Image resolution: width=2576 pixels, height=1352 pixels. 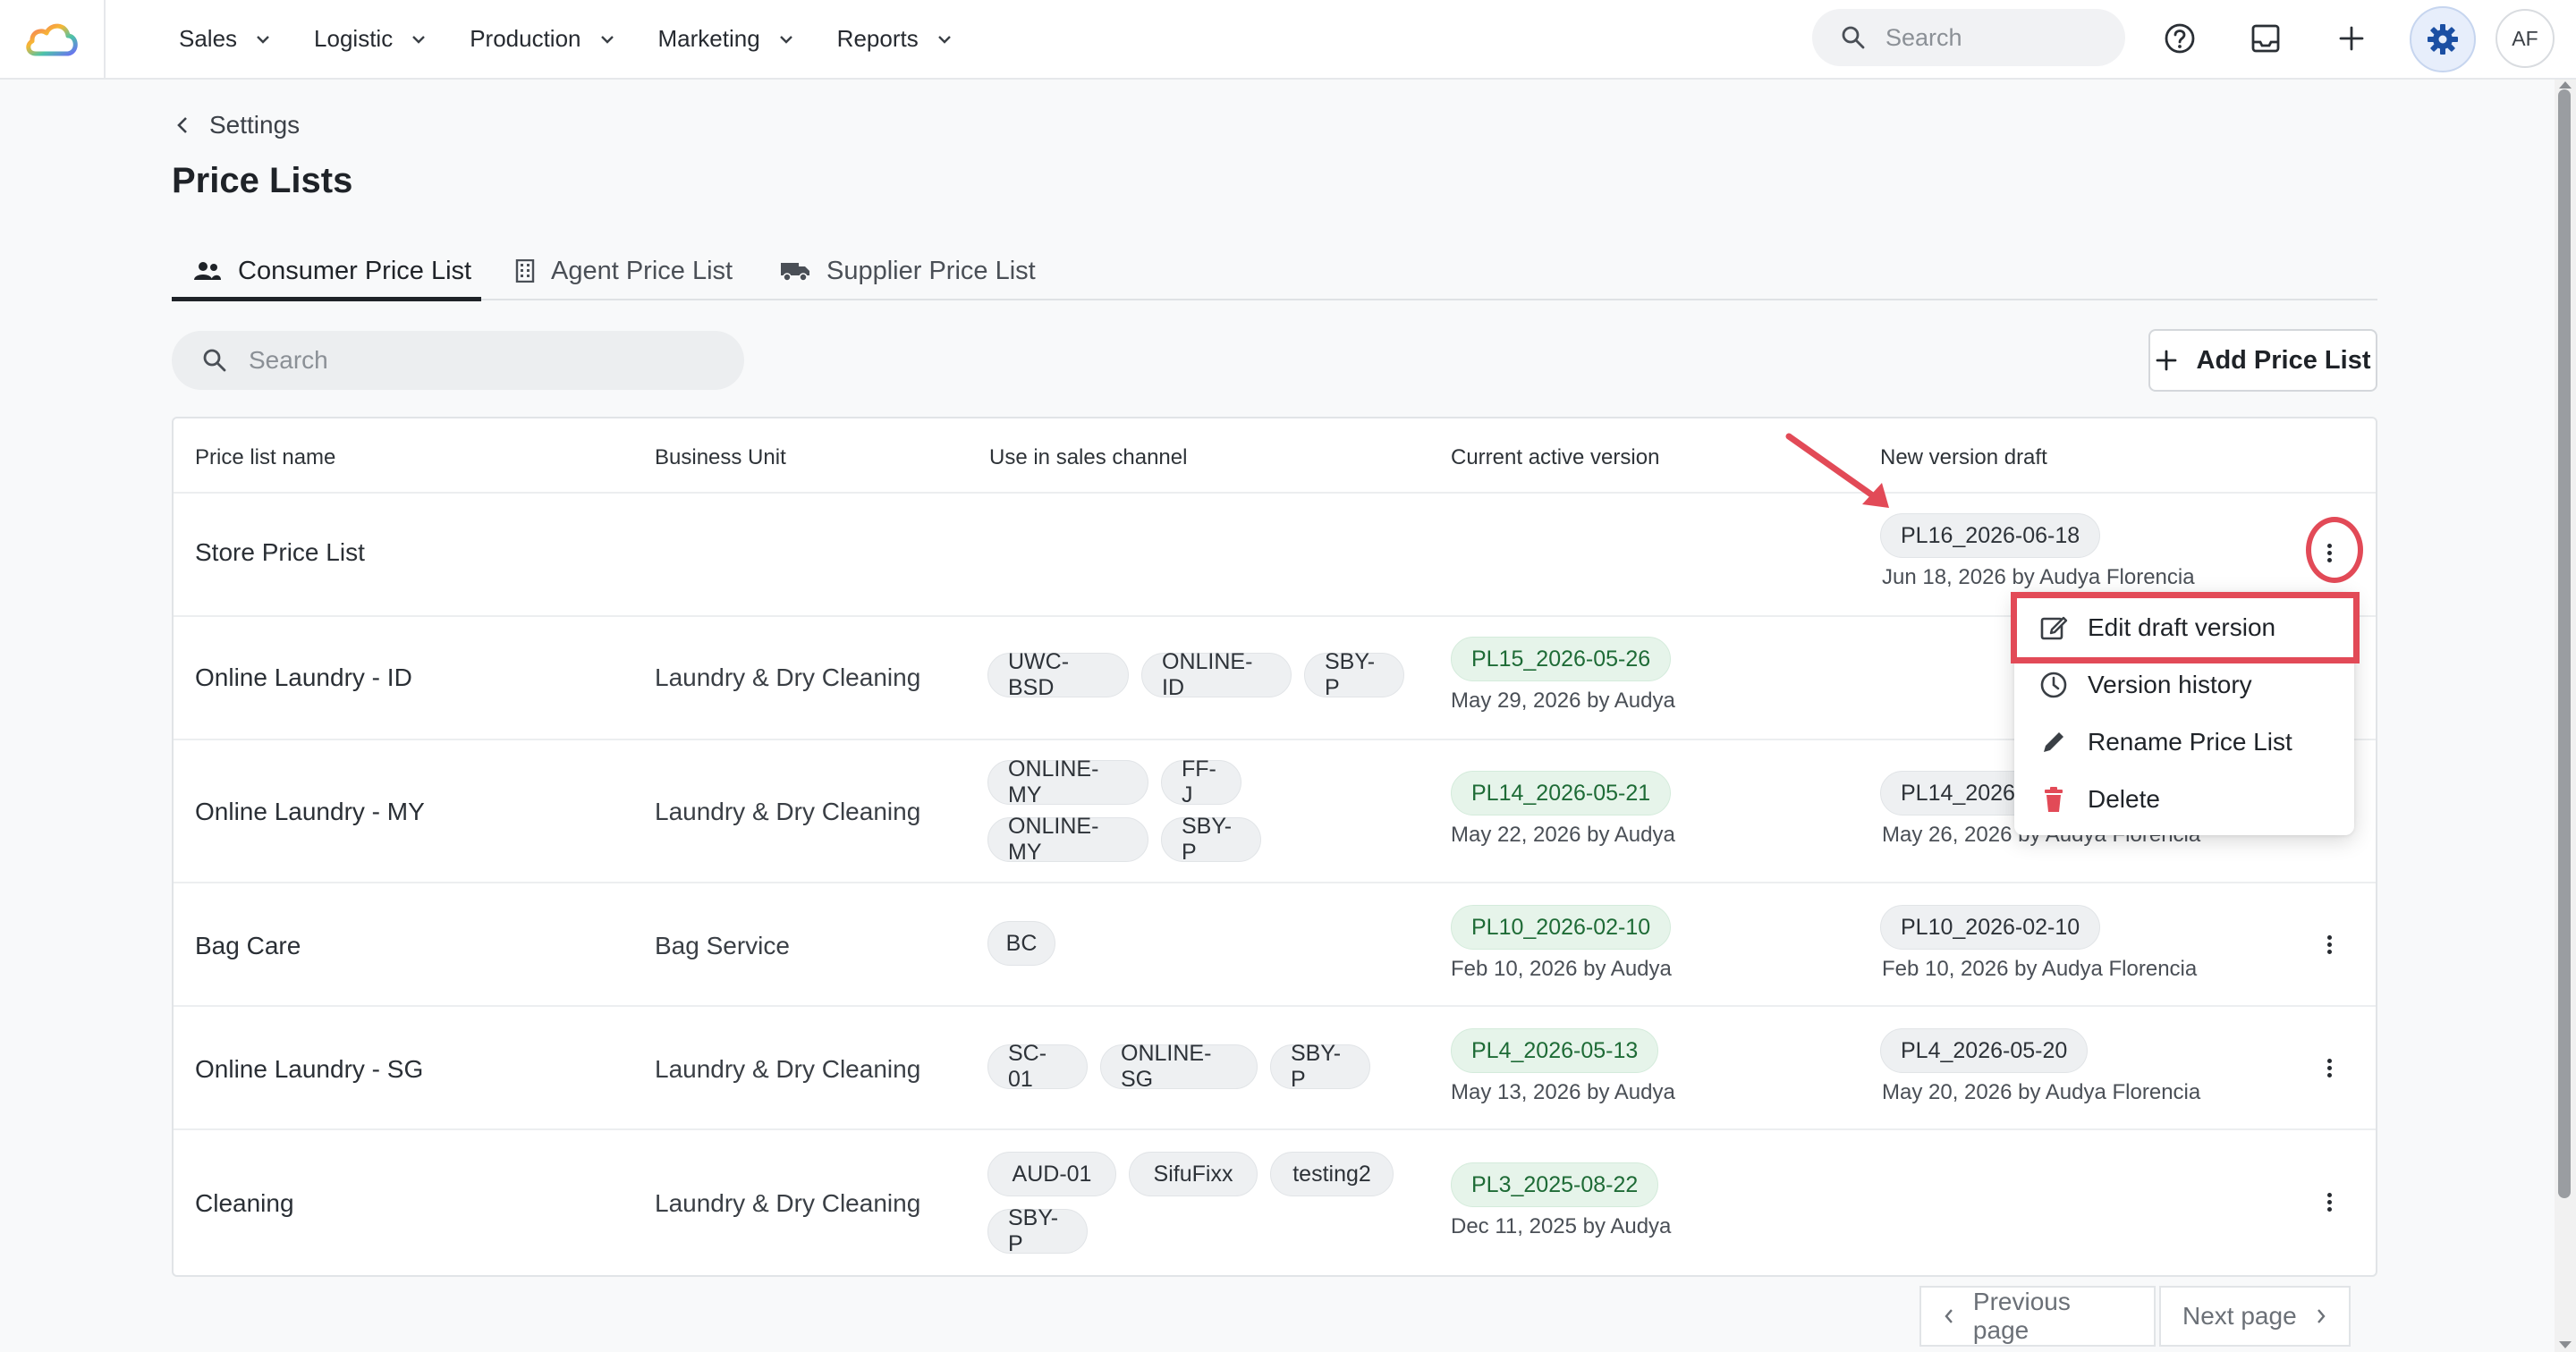 What do you see at coordinates (2038, 577) in the screenshot?
I see `draft-version-meta: Jun 18, 2026 by Audya Florencia` at bounding box center [2038, 577].